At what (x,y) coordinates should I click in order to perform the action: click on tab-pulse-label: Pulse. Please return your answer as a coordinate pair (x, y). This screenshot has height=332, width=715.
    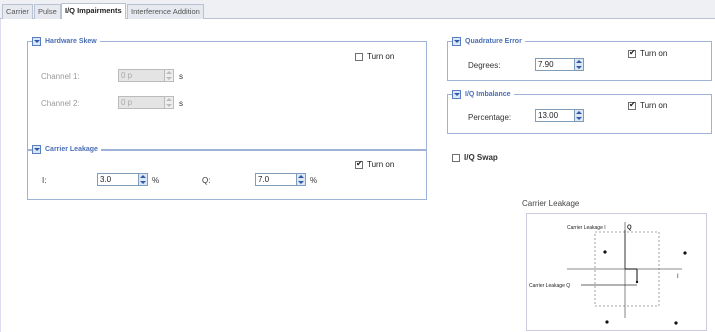
    Looking at the image, I should click on (47, 11).